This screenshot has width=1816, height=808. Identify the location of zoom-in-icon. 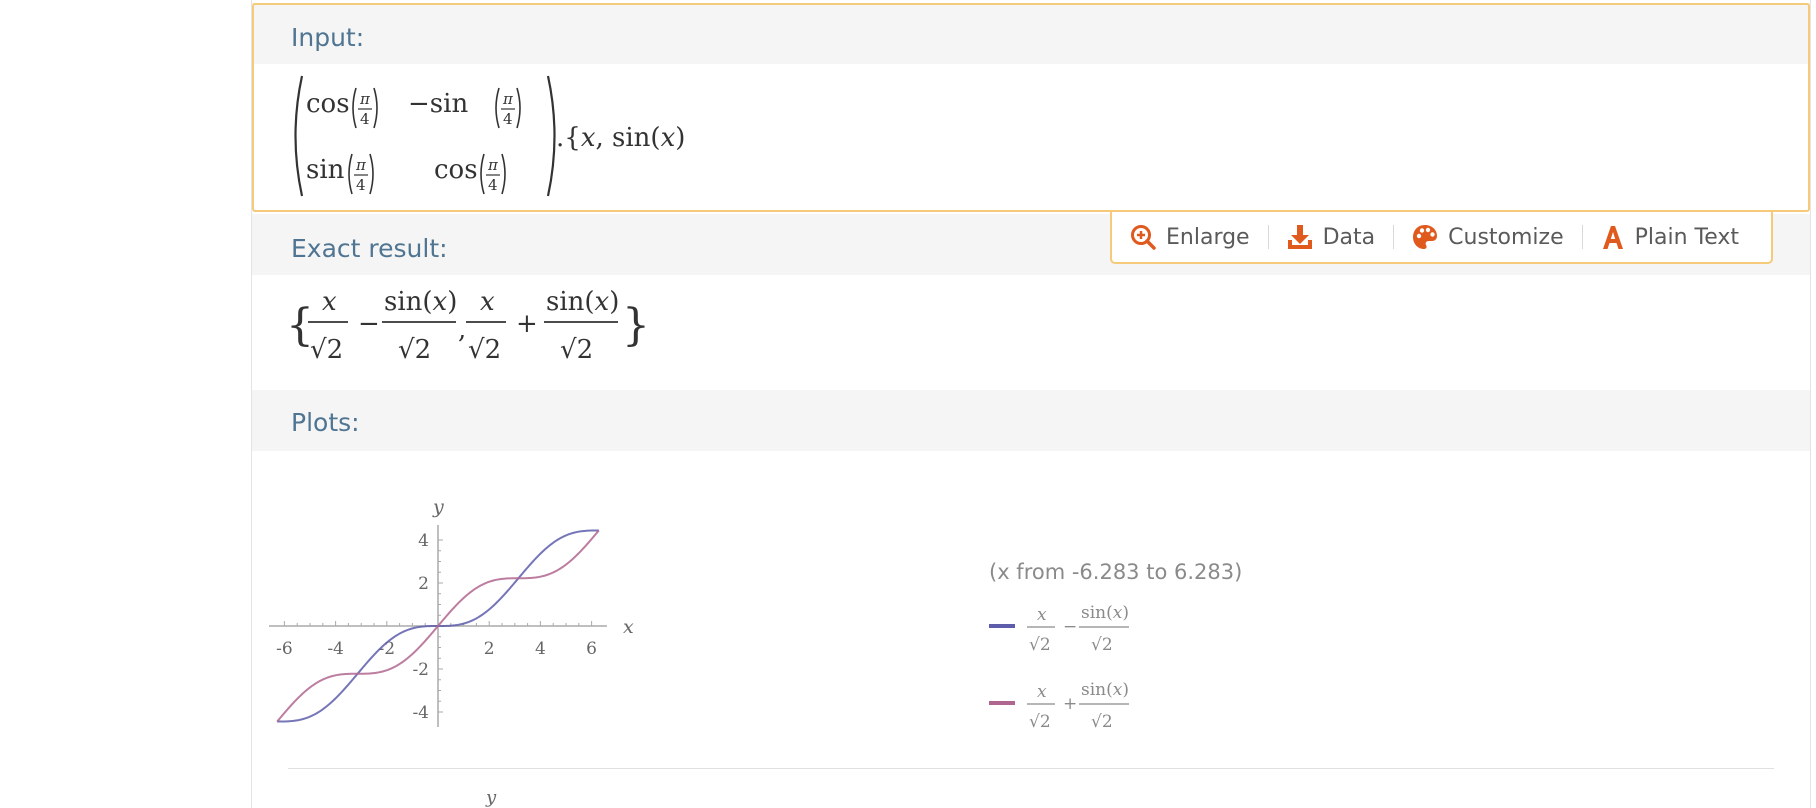
(1143, 237).